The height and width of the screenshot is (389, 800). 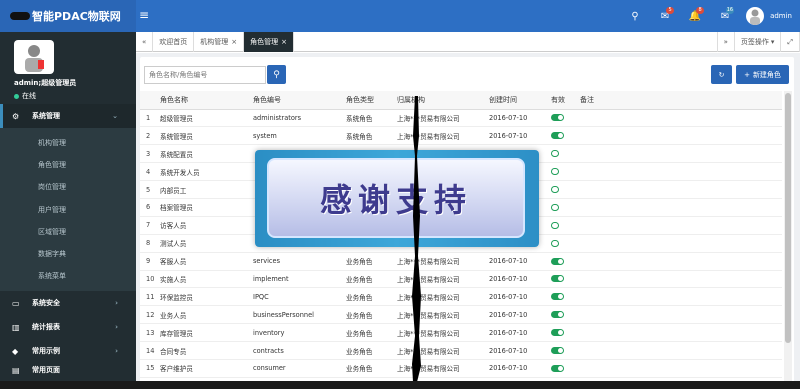 What do you see at coordinates (116, 327) in the screenshot?
I see `chevron-right-icon: ›` at bounding box center [116, 327].